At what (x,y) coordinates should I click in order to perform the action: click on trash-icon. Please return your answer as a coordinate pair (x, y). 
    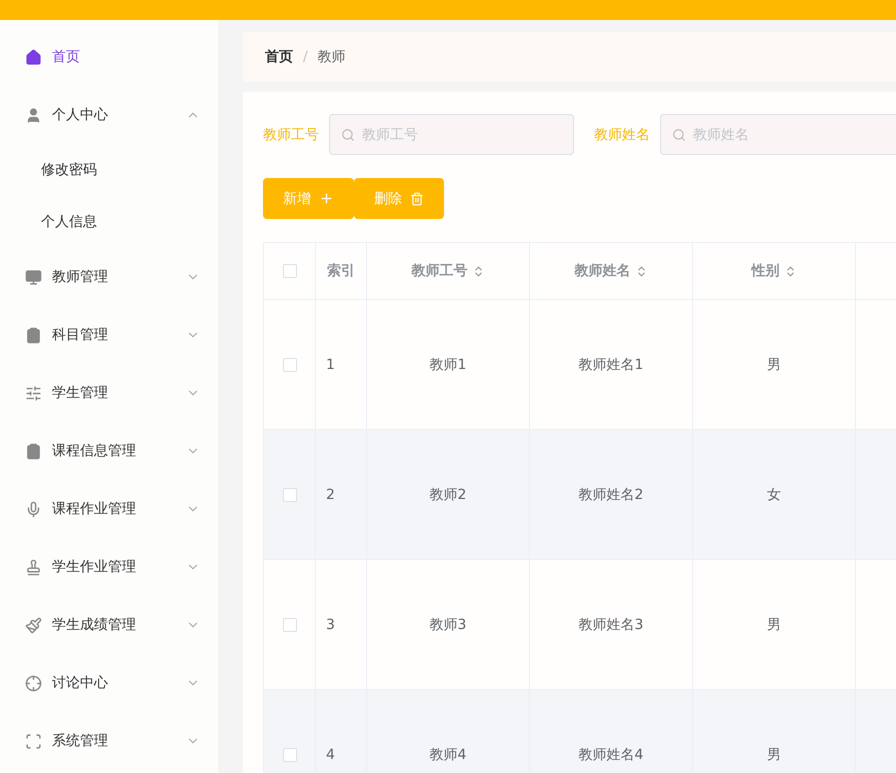
    Looking at the image, I should click on (417, 199).